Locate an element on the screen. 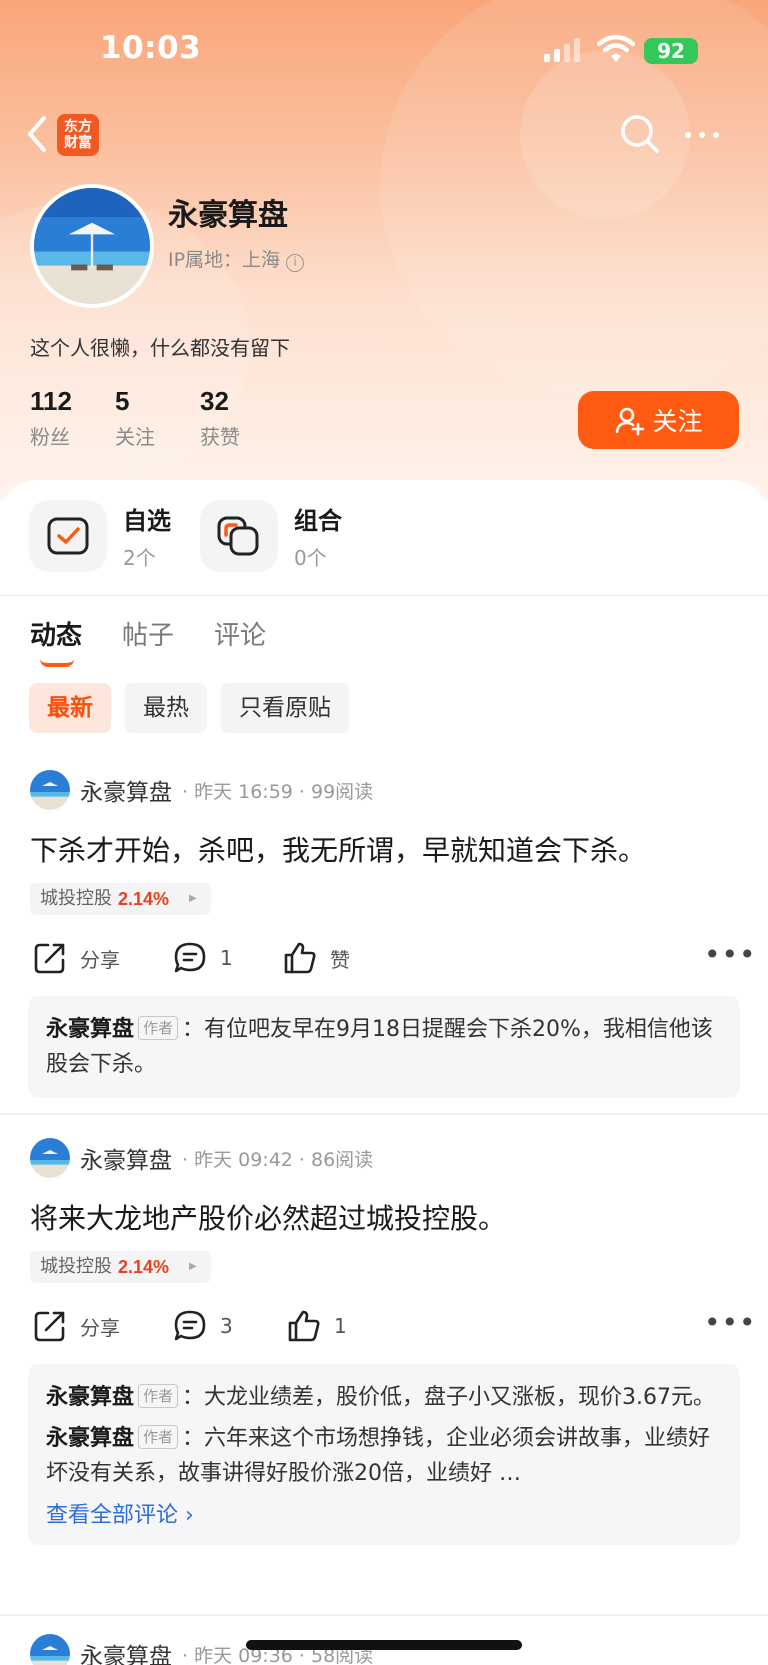 The image size is (768, 1665). comment-item: 永豪算盘 作者 ：有位吧友早在9月18日提醒会下杀20%，我相信他该股会下杀。 is located at coordinates (384, 1047).